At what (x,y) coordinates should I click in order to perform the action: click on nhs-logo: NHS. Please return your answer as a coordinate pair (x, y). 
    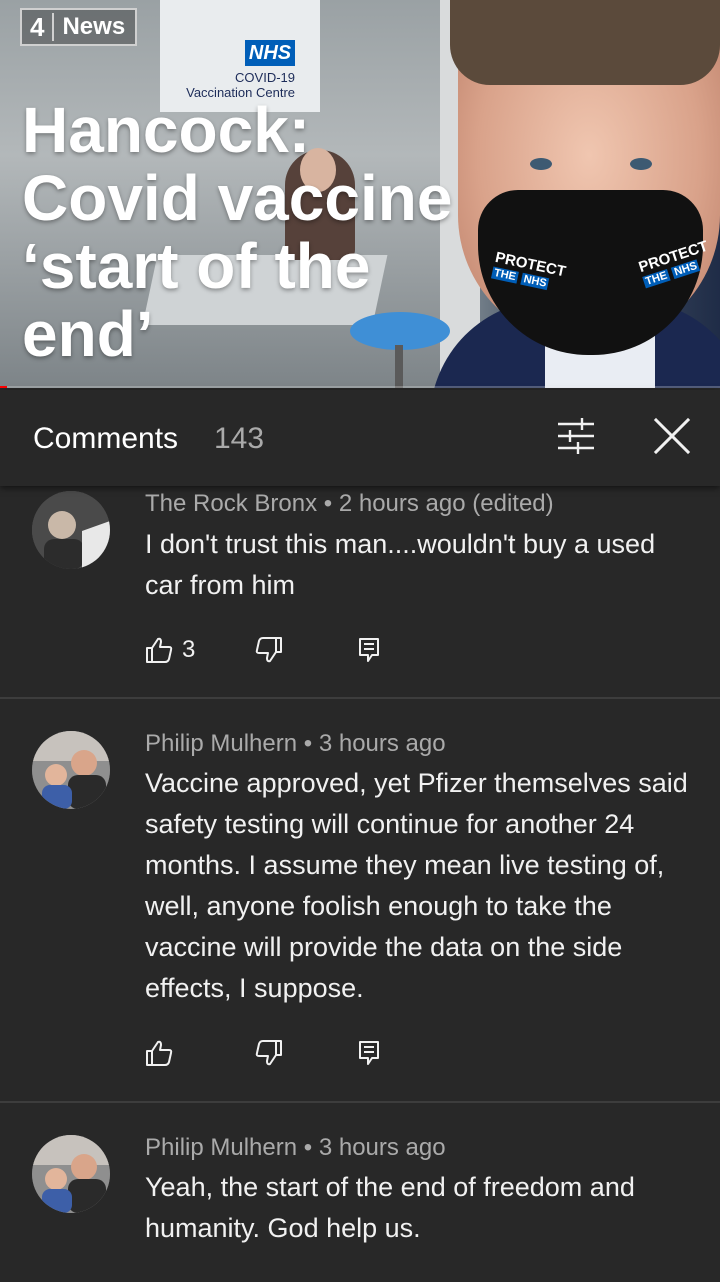
    Looking at the image, I should click on (270, 53).